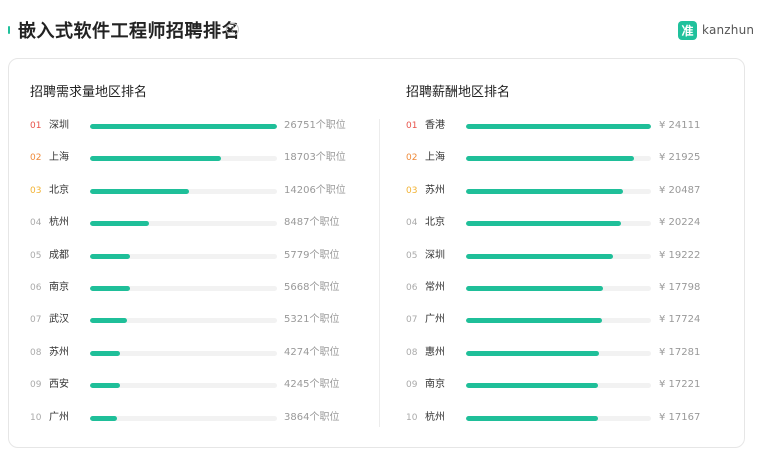 Image resolution: width=765 pixels, height=470 pixels. Describe the element at coordinates (379, 273) in the screenshot. I see `panel-divider` at that location.